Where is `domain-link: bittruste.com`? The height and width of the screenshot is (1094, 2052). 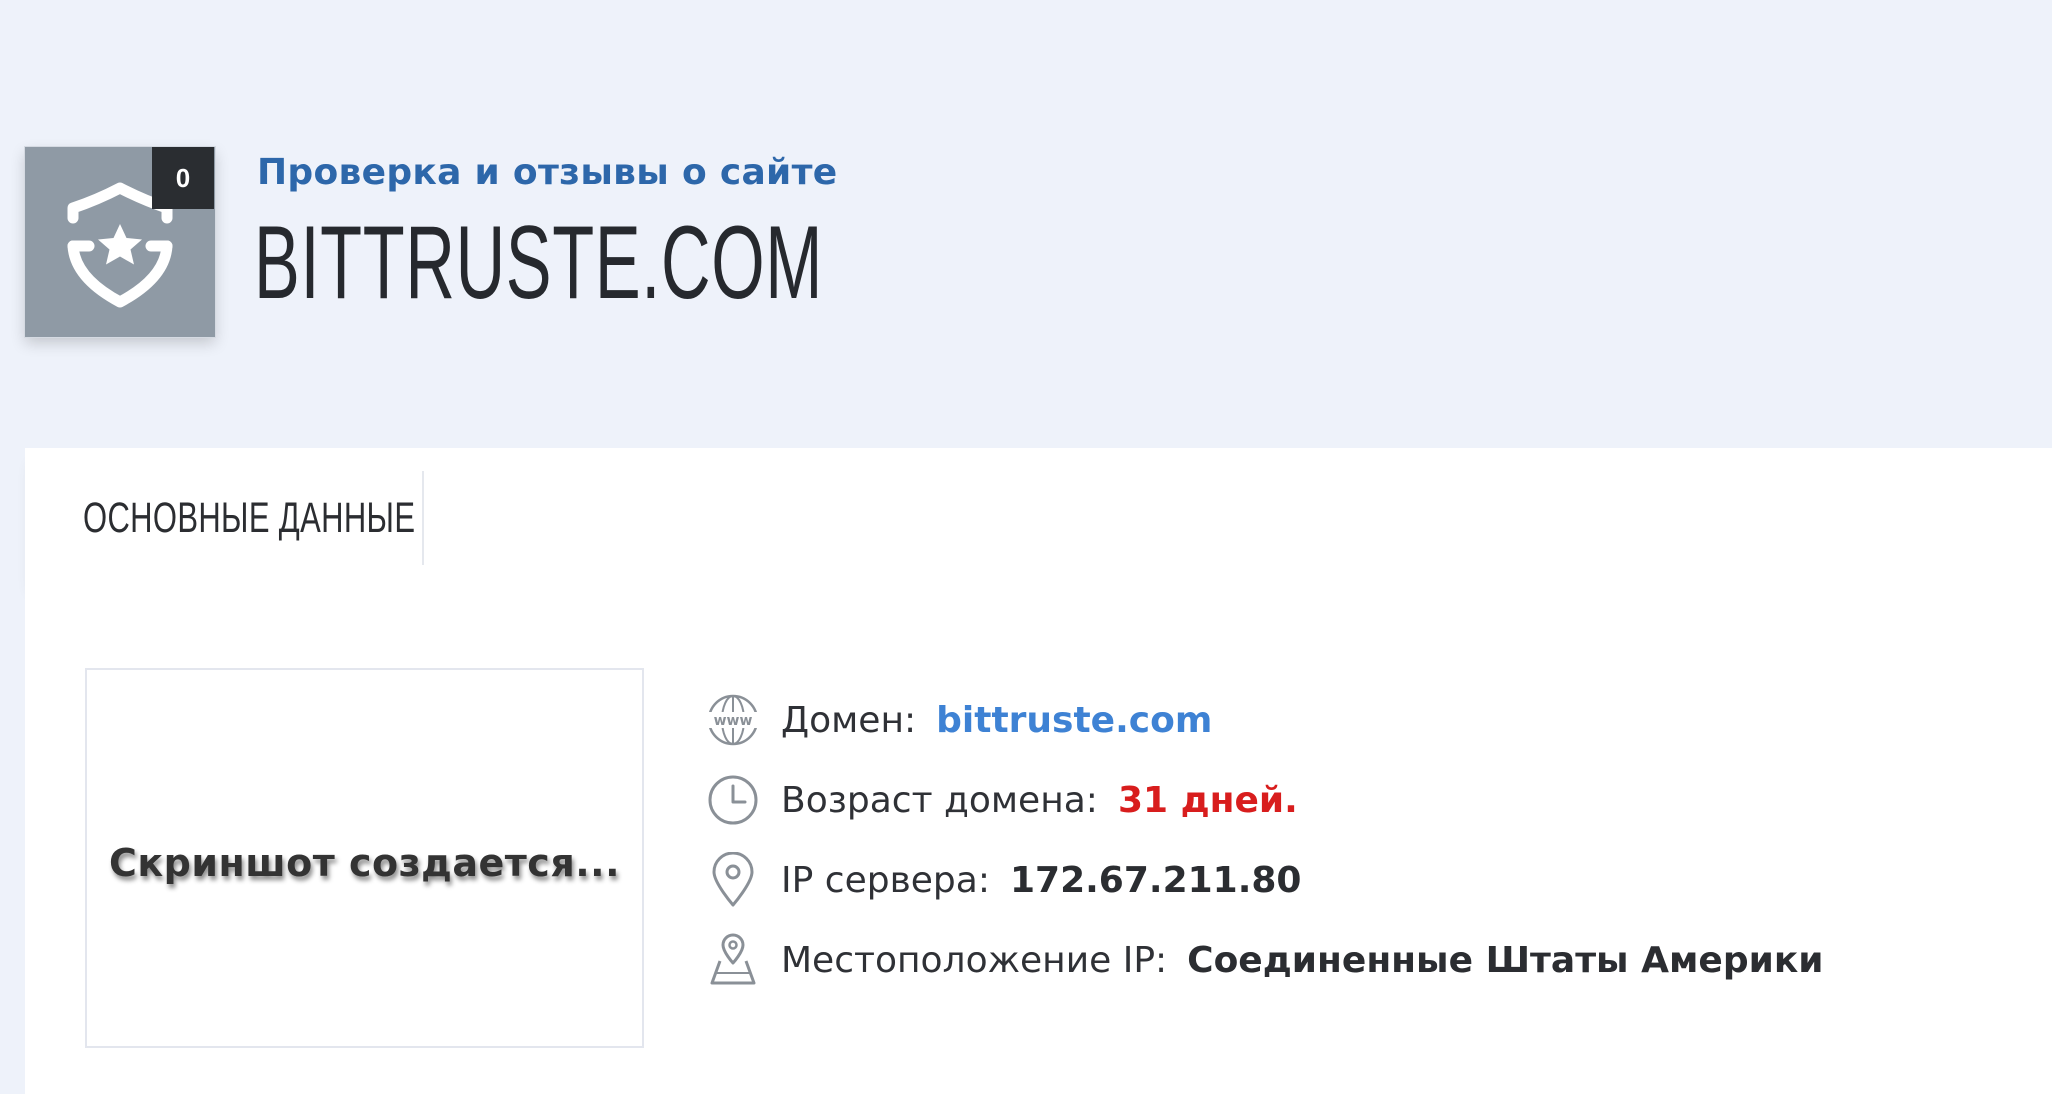 domain-link: bittruste.com is located at coordinates (1074, 720).